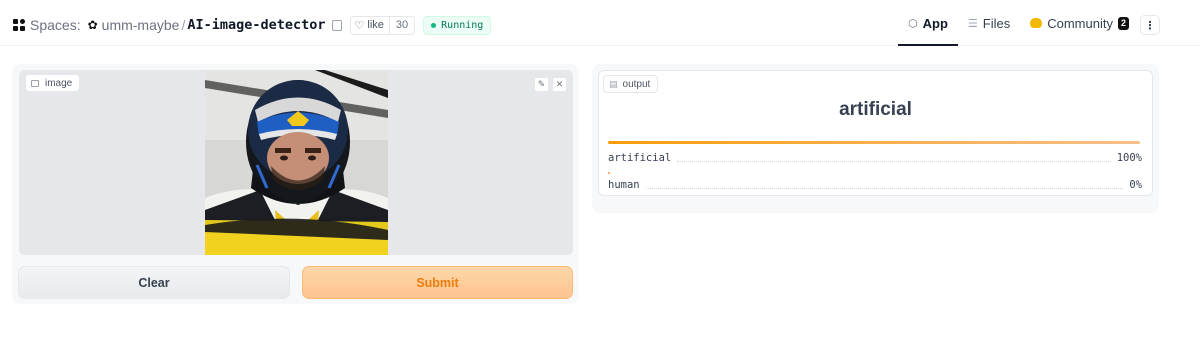 This screenshot has height=341, width=1200. I want to click on space-title: AI-image-detector, so click(256, 25).